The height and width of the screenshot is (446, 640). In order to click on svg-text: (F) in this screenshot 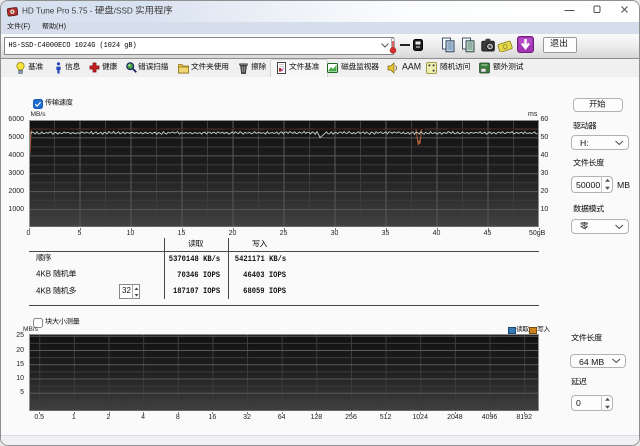, I will do `click(25, 25)`.